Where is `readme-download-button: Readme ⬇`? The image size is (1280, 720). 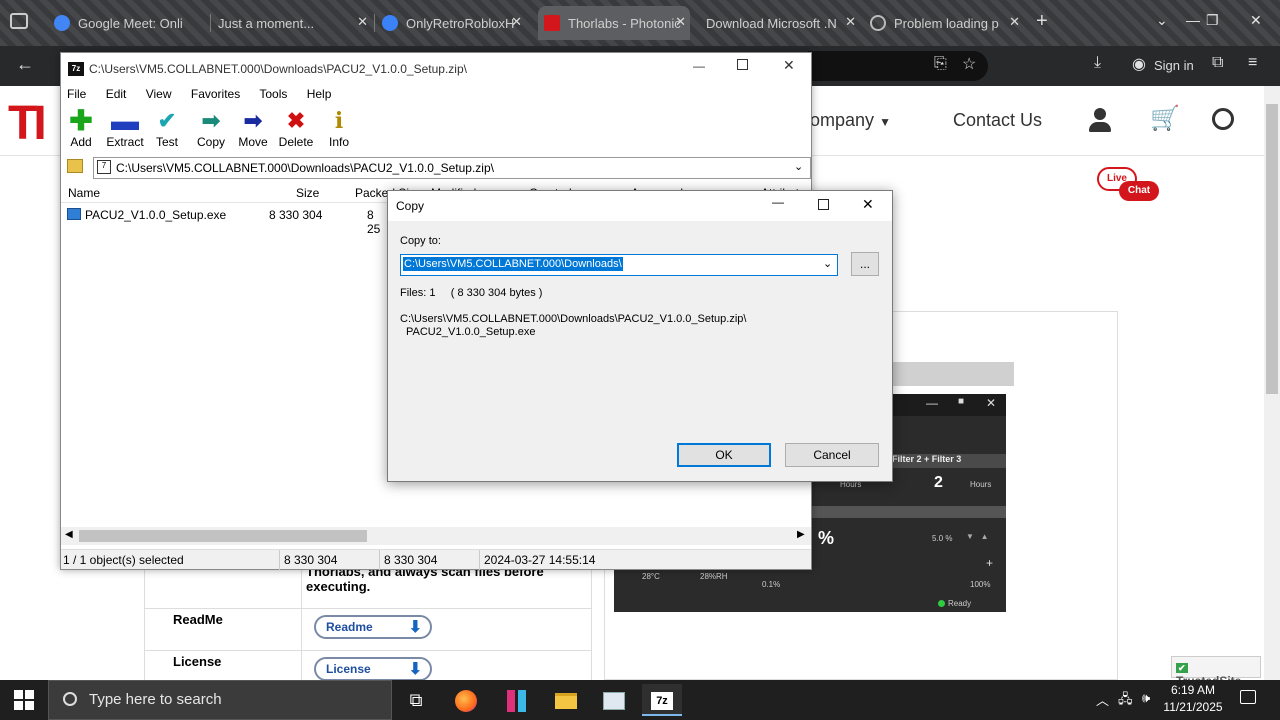 readme-download-button: Readme ⬇ is located at coordinates (373, 627).